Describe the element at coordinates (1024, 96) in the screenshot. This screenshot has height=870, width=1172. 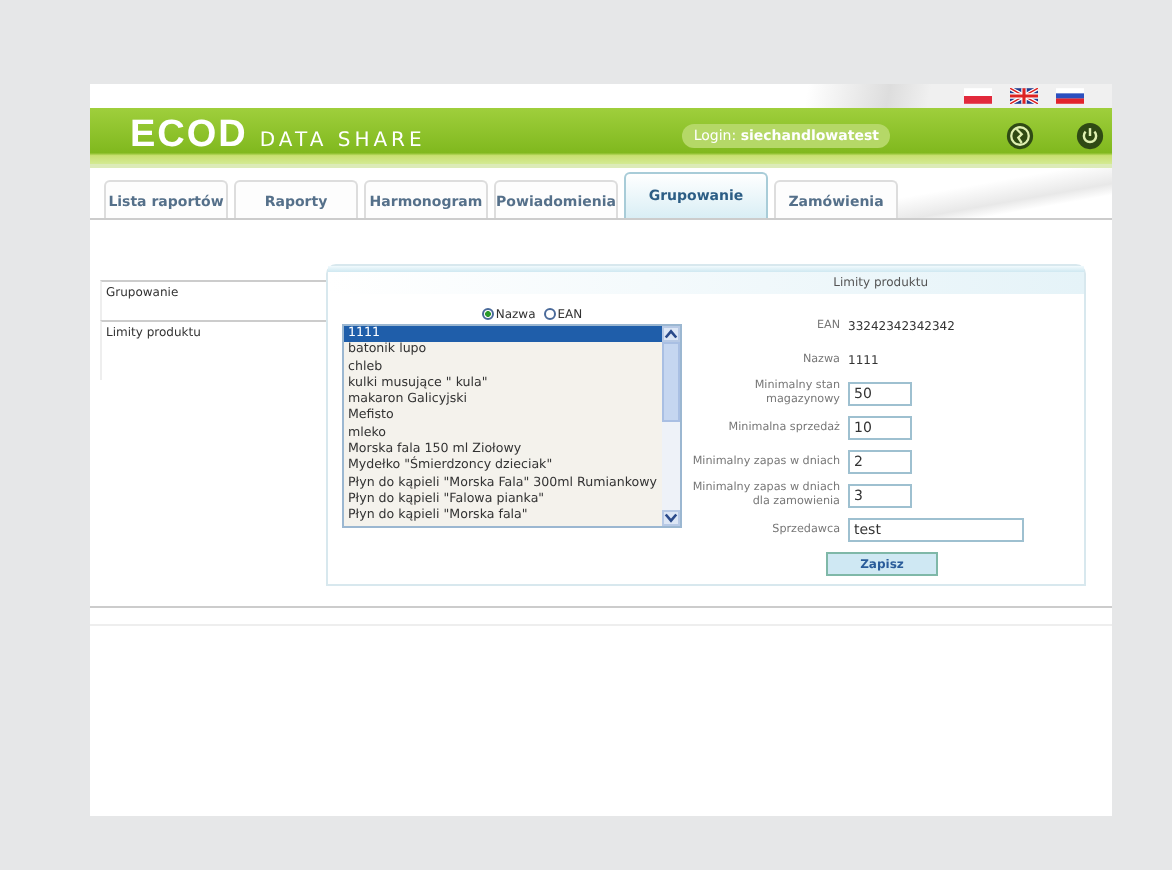
I see `uk-flag-icon` at that location.